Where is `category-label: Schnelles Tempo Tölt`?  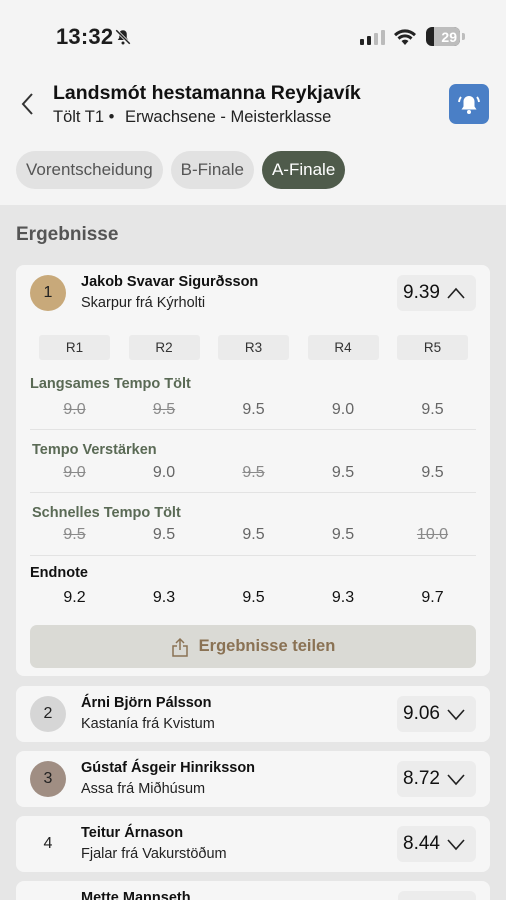 category-label: Schnelles Tempo Tölt is located at coordinates (106, 513).